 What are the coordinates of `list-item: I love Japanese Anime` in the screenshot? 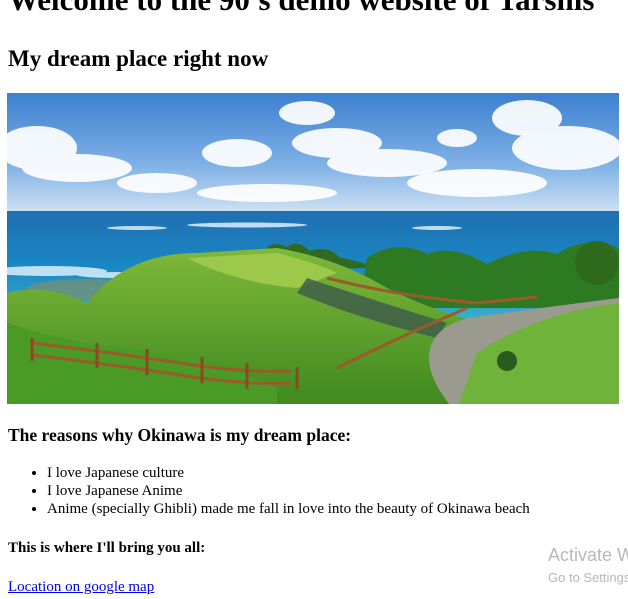 It's located at (288, 491).